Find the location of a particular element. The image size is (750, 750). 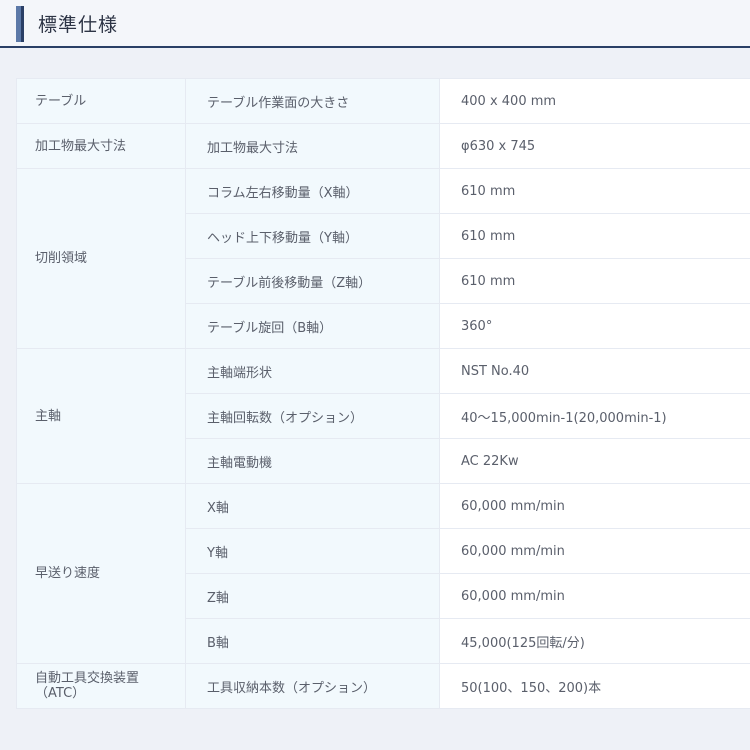

section-header: 標準仕様 is located at coordinates (375, 24).